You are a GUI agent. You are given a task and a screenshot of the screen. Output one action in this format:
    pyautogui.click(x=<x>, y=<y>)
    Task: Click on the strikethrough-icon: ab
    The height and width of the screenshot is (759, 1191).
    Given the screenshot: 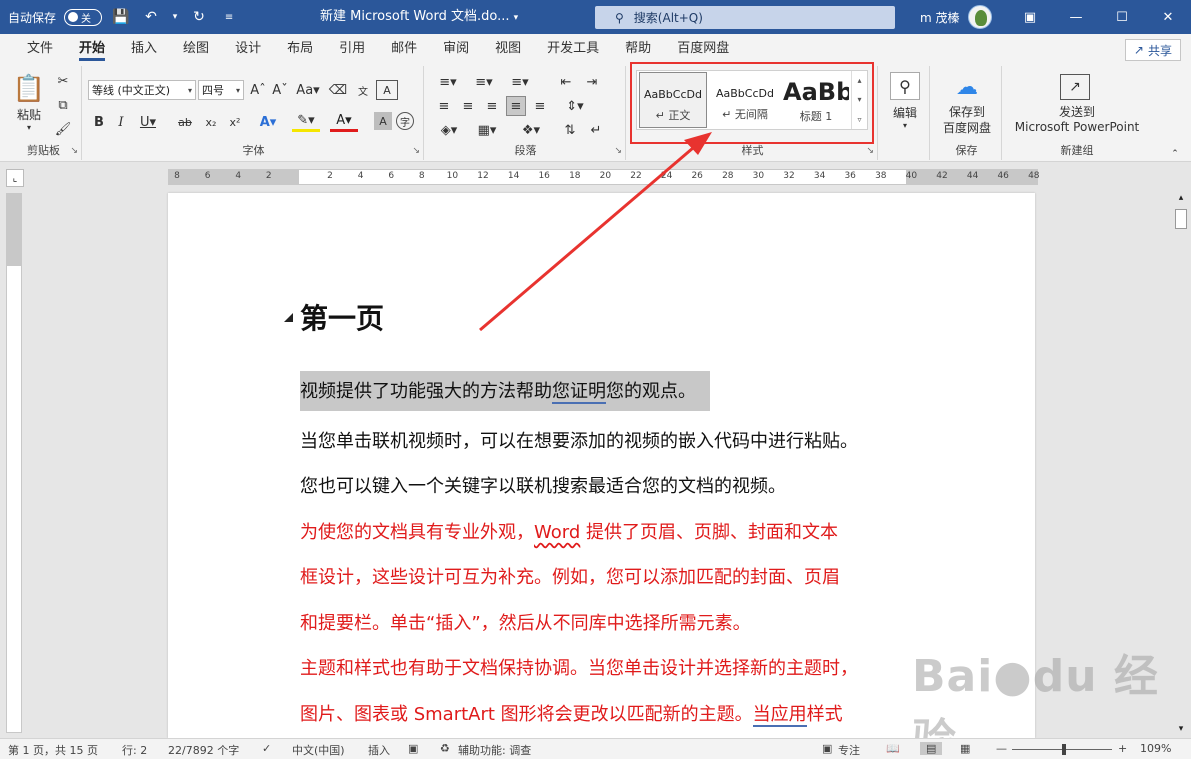 What is the action you would take?
    pyautogui.click(x=185, y=122)
    